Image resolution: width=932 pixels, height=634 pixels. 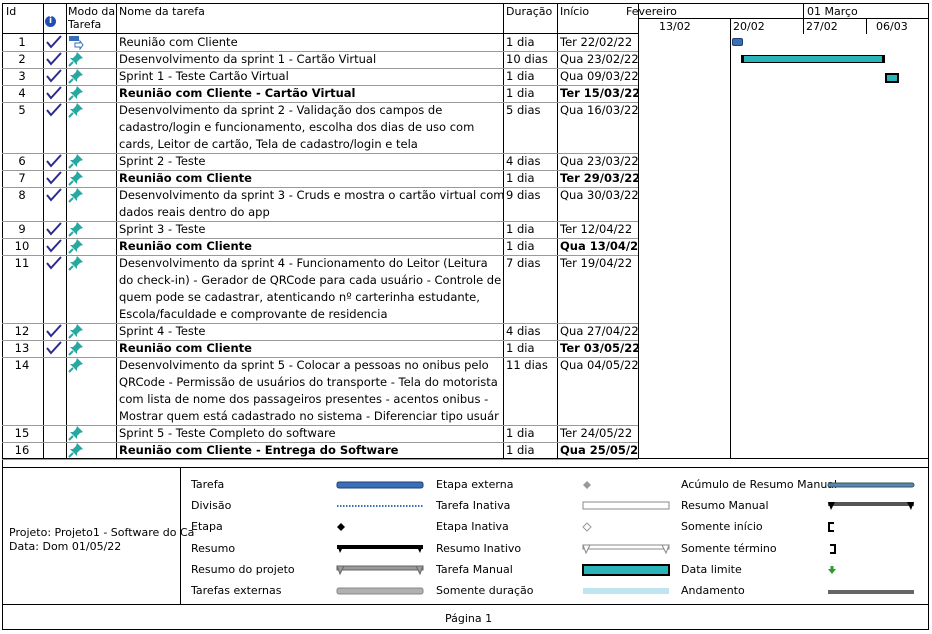 What do you see at coordinates (531, 365) in the screenshot?
I see `task-duration: 11 dias` at bounding box center [531, 365].